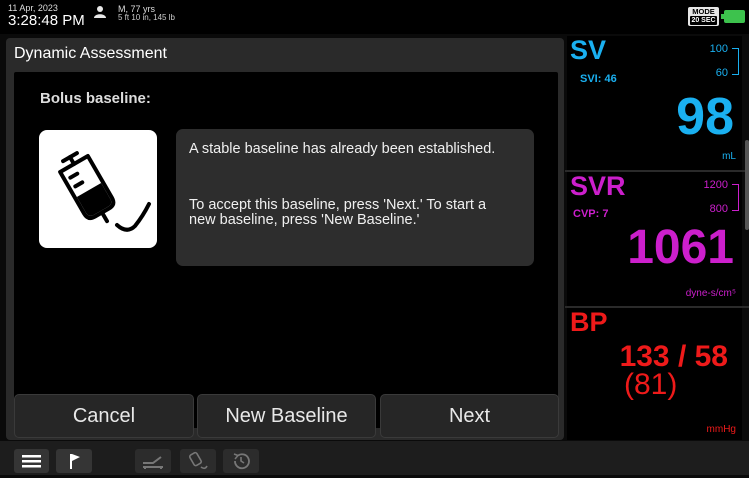  Describe the element at coordinates (598, 79) in the screenshot. I see `svi-value: SVI: 46` at that location.